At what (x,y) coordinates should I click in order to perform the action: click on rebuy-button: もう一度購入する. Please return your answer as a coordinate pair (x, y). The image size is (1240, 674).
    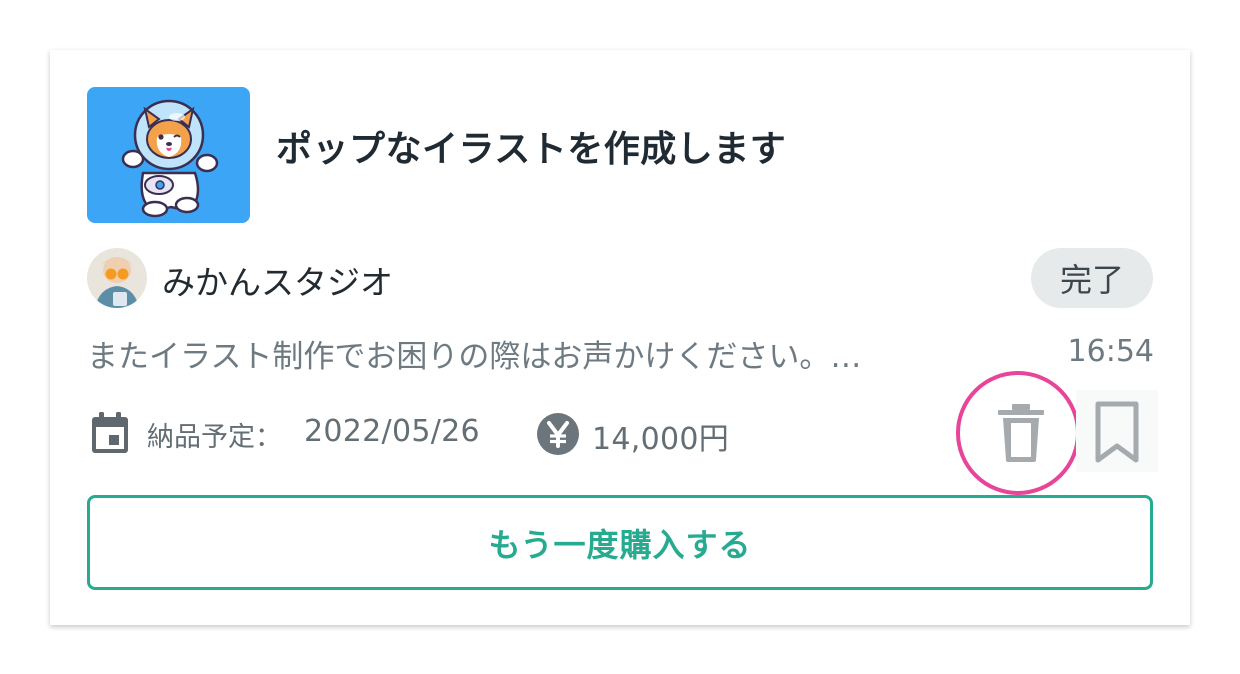
    Looking at the image, I should click on (620, 542).